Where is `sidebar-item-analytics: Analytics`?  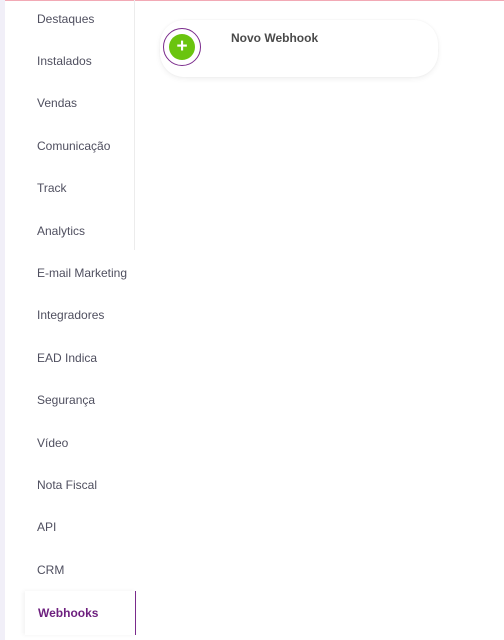
sidebar-item-analytics: Analytics is located at coordinates (70, 231).